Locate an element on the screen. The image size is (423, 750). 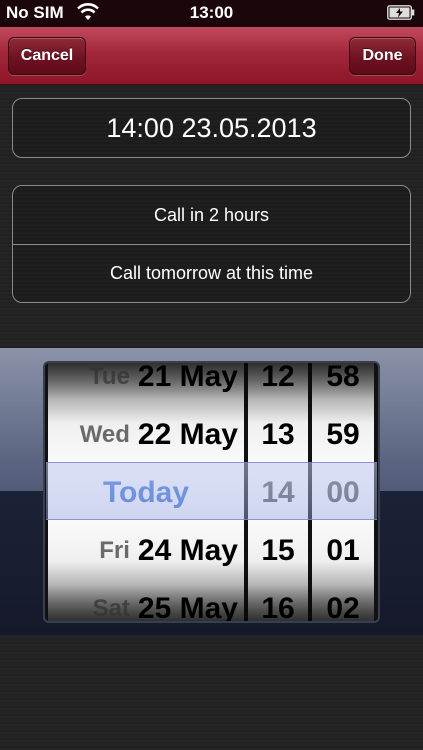
date-row: Tue 21 May is located at coordinates (146, 384).